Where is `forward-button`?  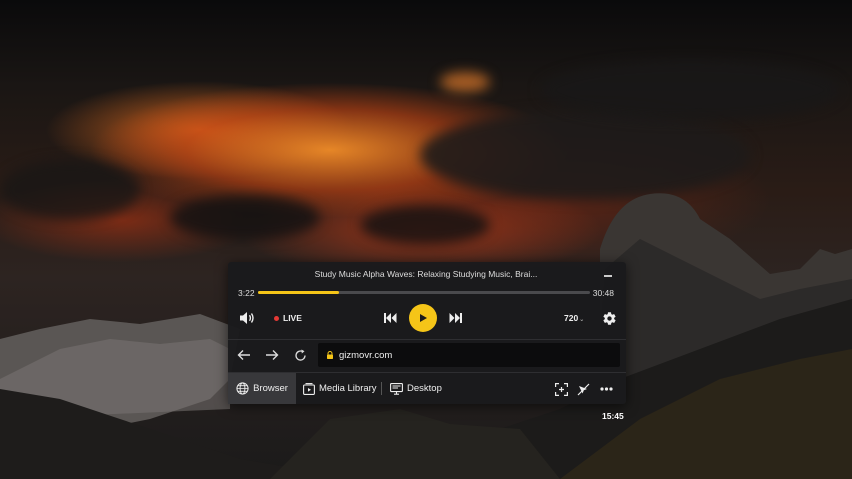
forward-button is located at coordinates (272, 355).